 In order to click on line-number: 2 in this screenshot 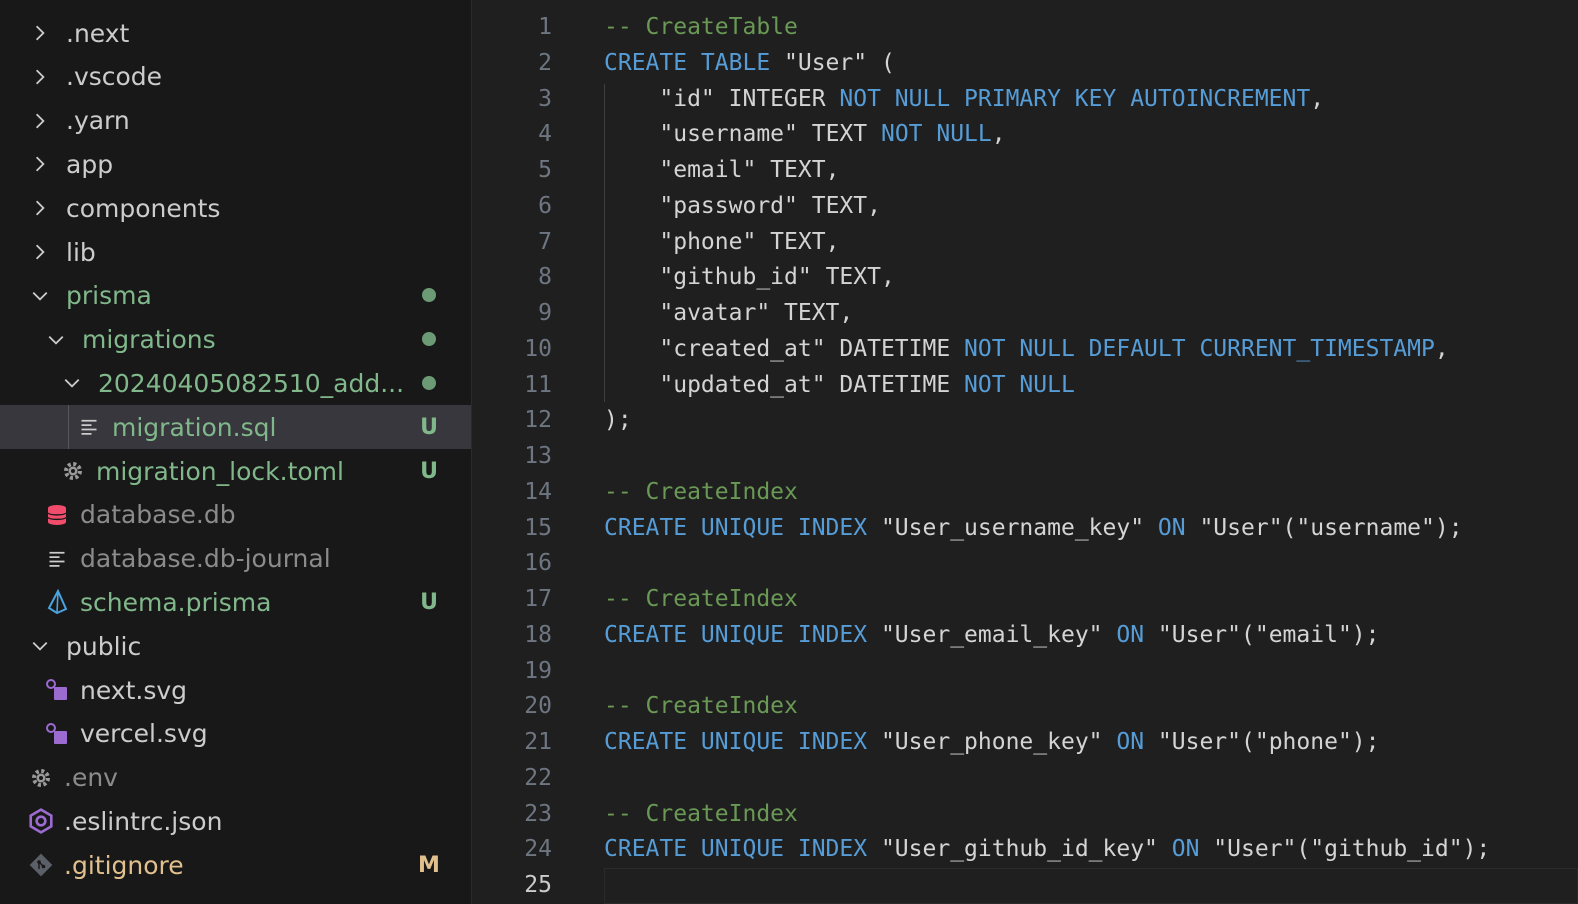, I will do `click(545, 62)`.